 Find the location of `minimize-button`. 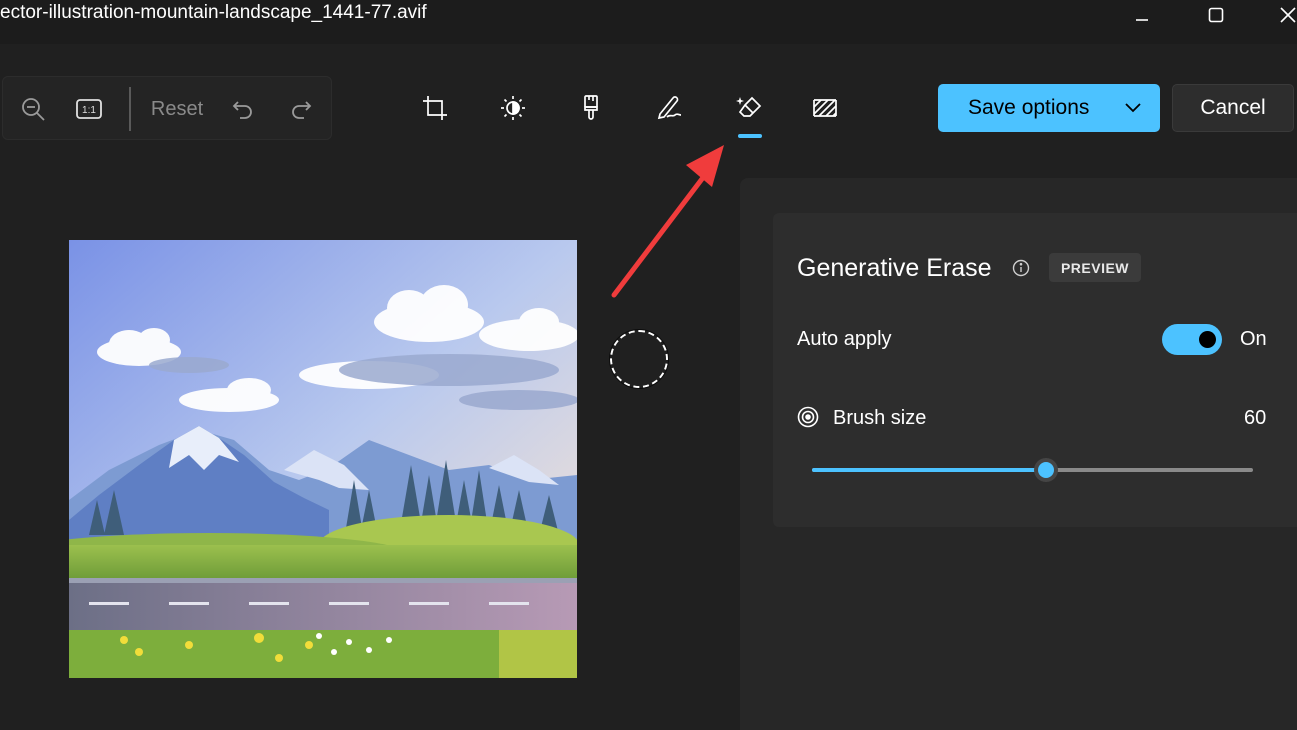

minimize-button is located at coordinates (1142, 15).